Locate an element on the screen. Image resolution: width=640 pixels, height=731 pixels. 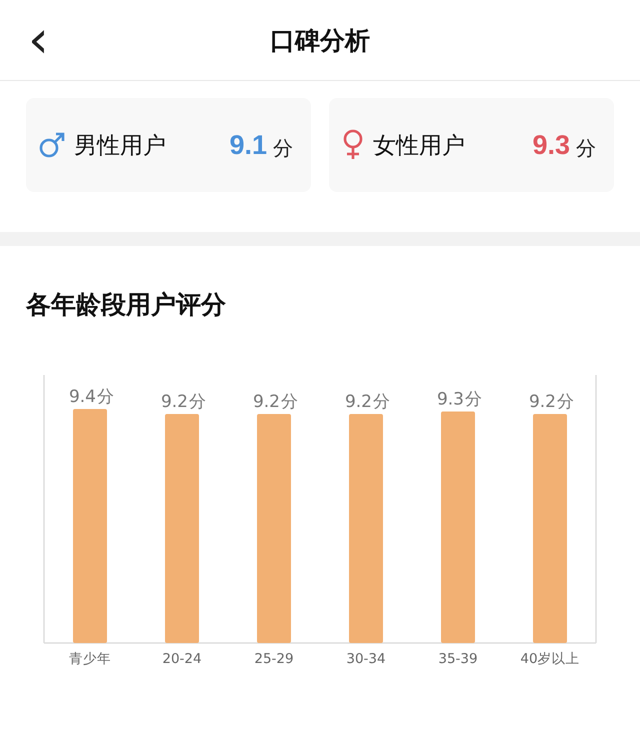
section-title: 各年龄段用户评分 is located at coordinates (125, 305).